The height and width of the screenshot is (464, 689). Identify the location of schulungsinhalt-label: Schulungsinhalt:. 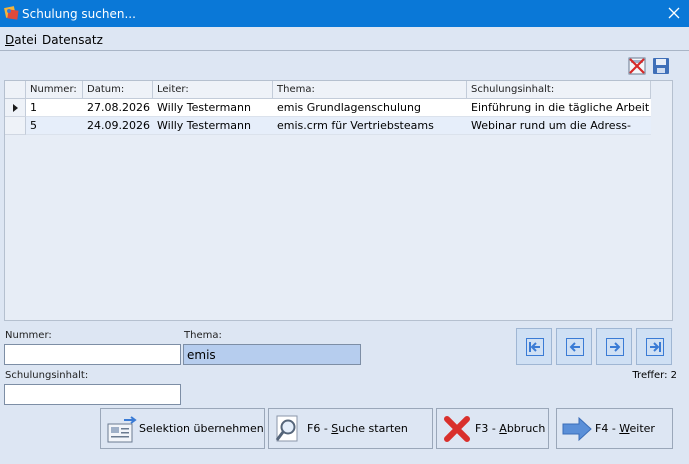
(47, 375).